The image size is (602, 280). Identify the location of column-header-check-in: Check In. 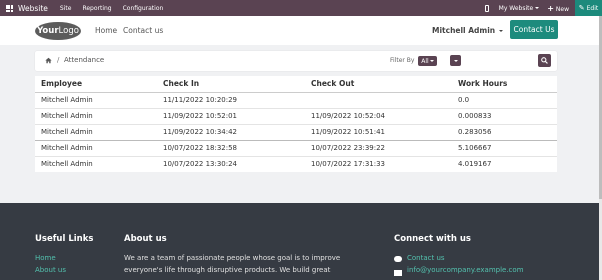
(231, 84).